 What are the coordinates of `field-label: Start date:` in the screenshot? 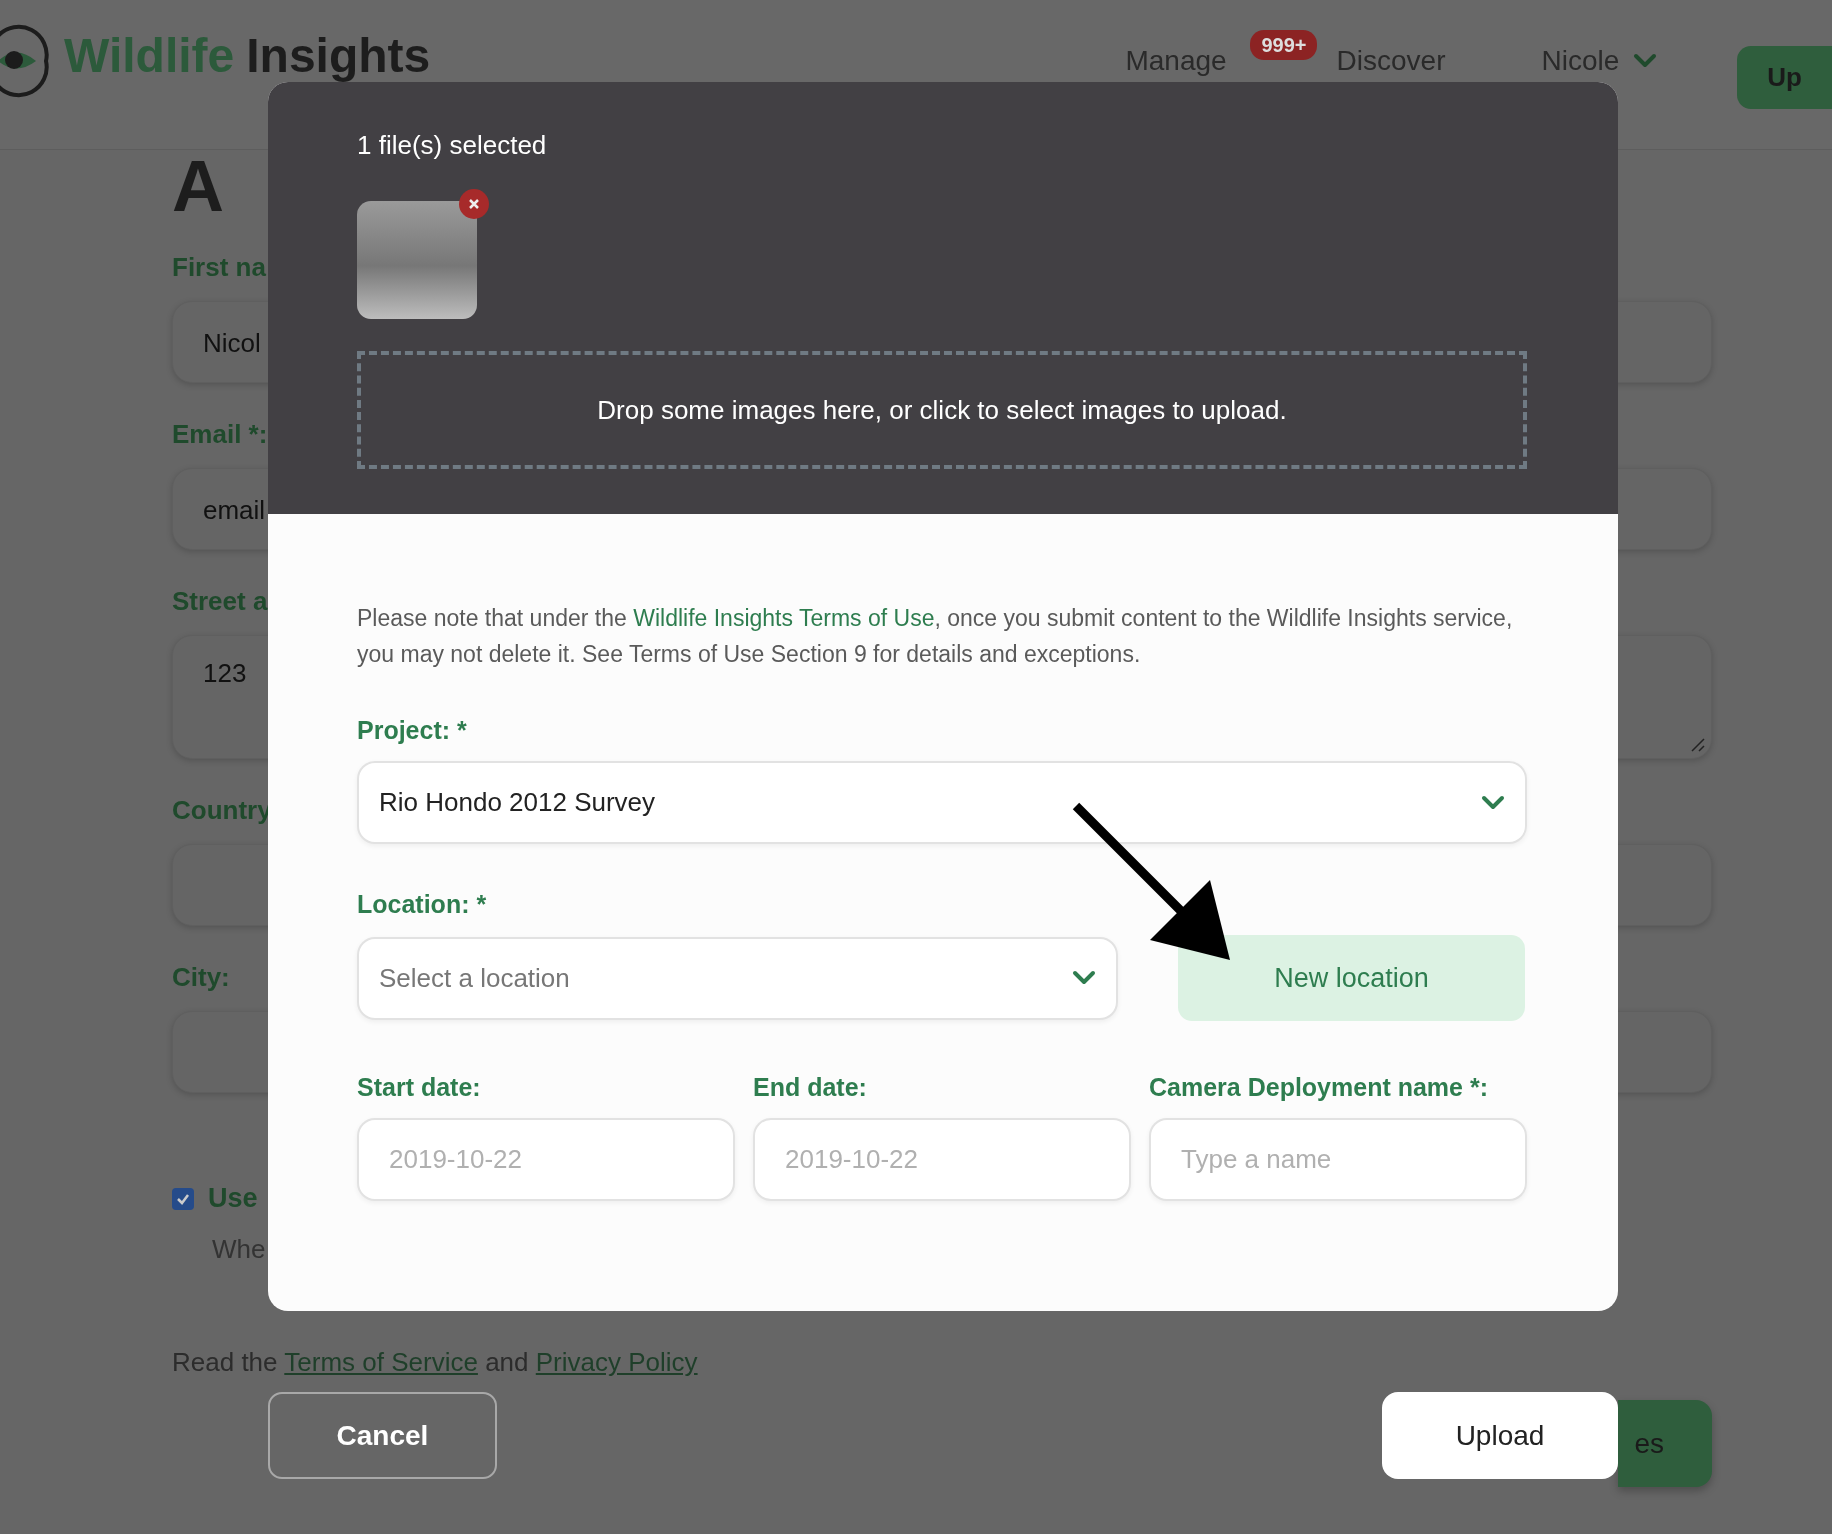 It's located at (419, 1087).